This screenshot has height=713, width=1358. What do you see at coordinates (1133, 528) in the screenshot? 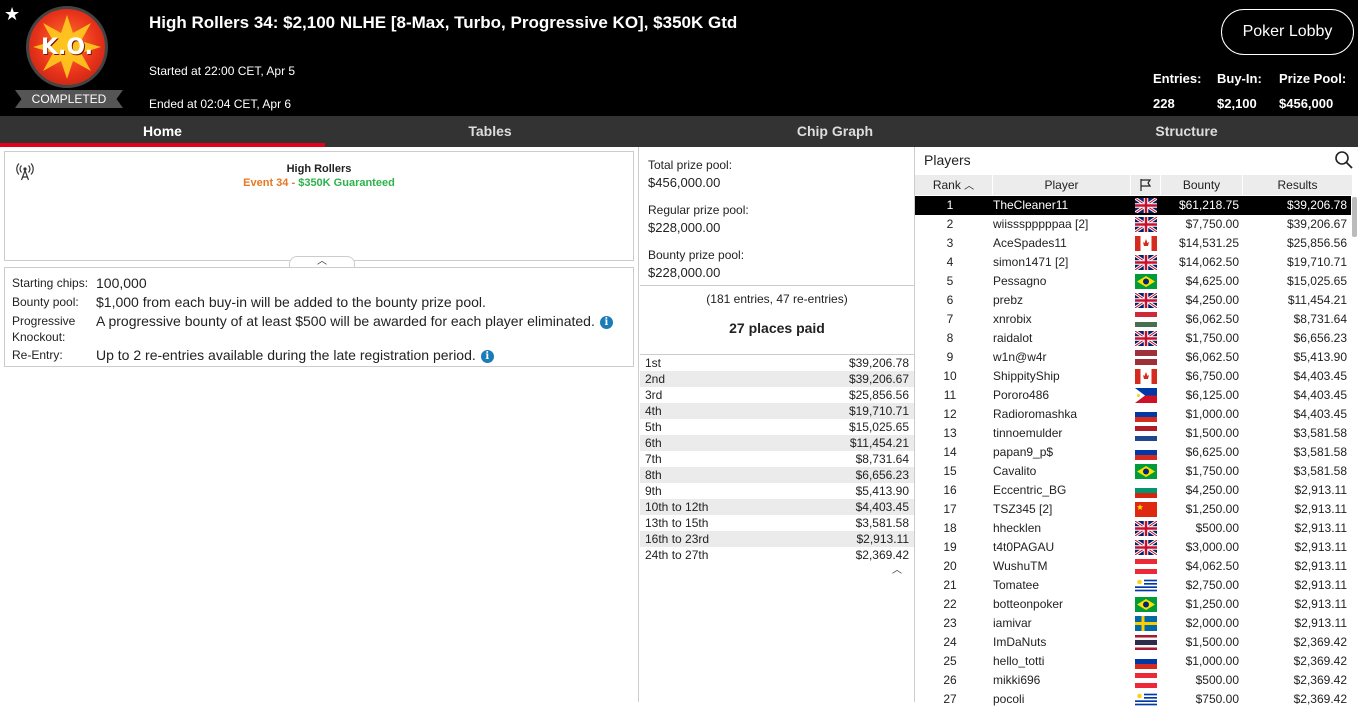
I see `player-row: 18 hhecklen $500.00 $2,913.11` at bounding box center [1133, 528].